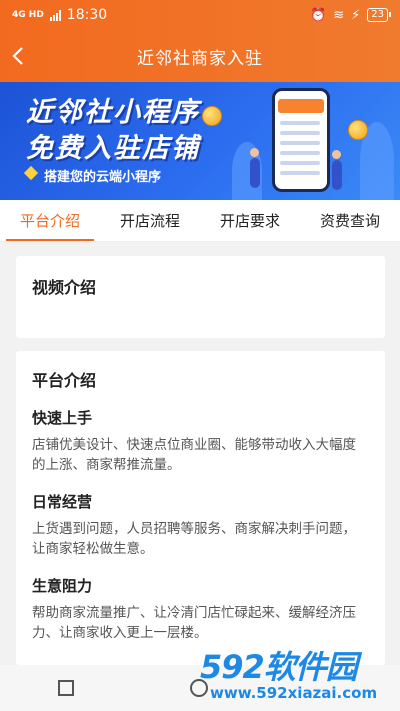 The width and height of the screenshot is (400, 711). I want to click on section-body: 店铺优美设计、快速点位商业圈、能够带动收入大幅度的上涨、商家帮推流量。, so click(194, 455).